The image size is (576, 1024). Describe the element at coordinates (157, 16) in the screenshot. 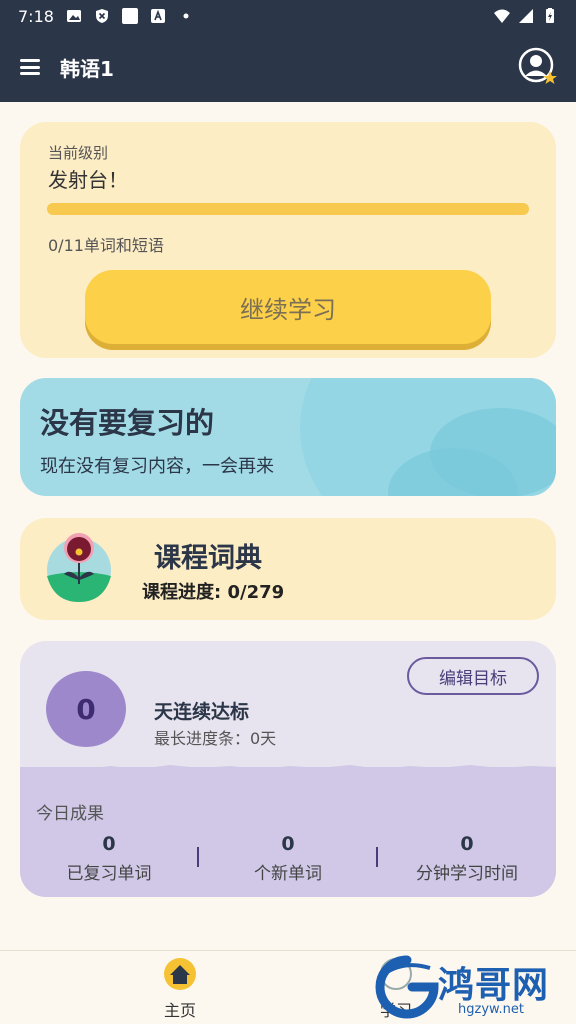

I see `a-box-icon` at that location.